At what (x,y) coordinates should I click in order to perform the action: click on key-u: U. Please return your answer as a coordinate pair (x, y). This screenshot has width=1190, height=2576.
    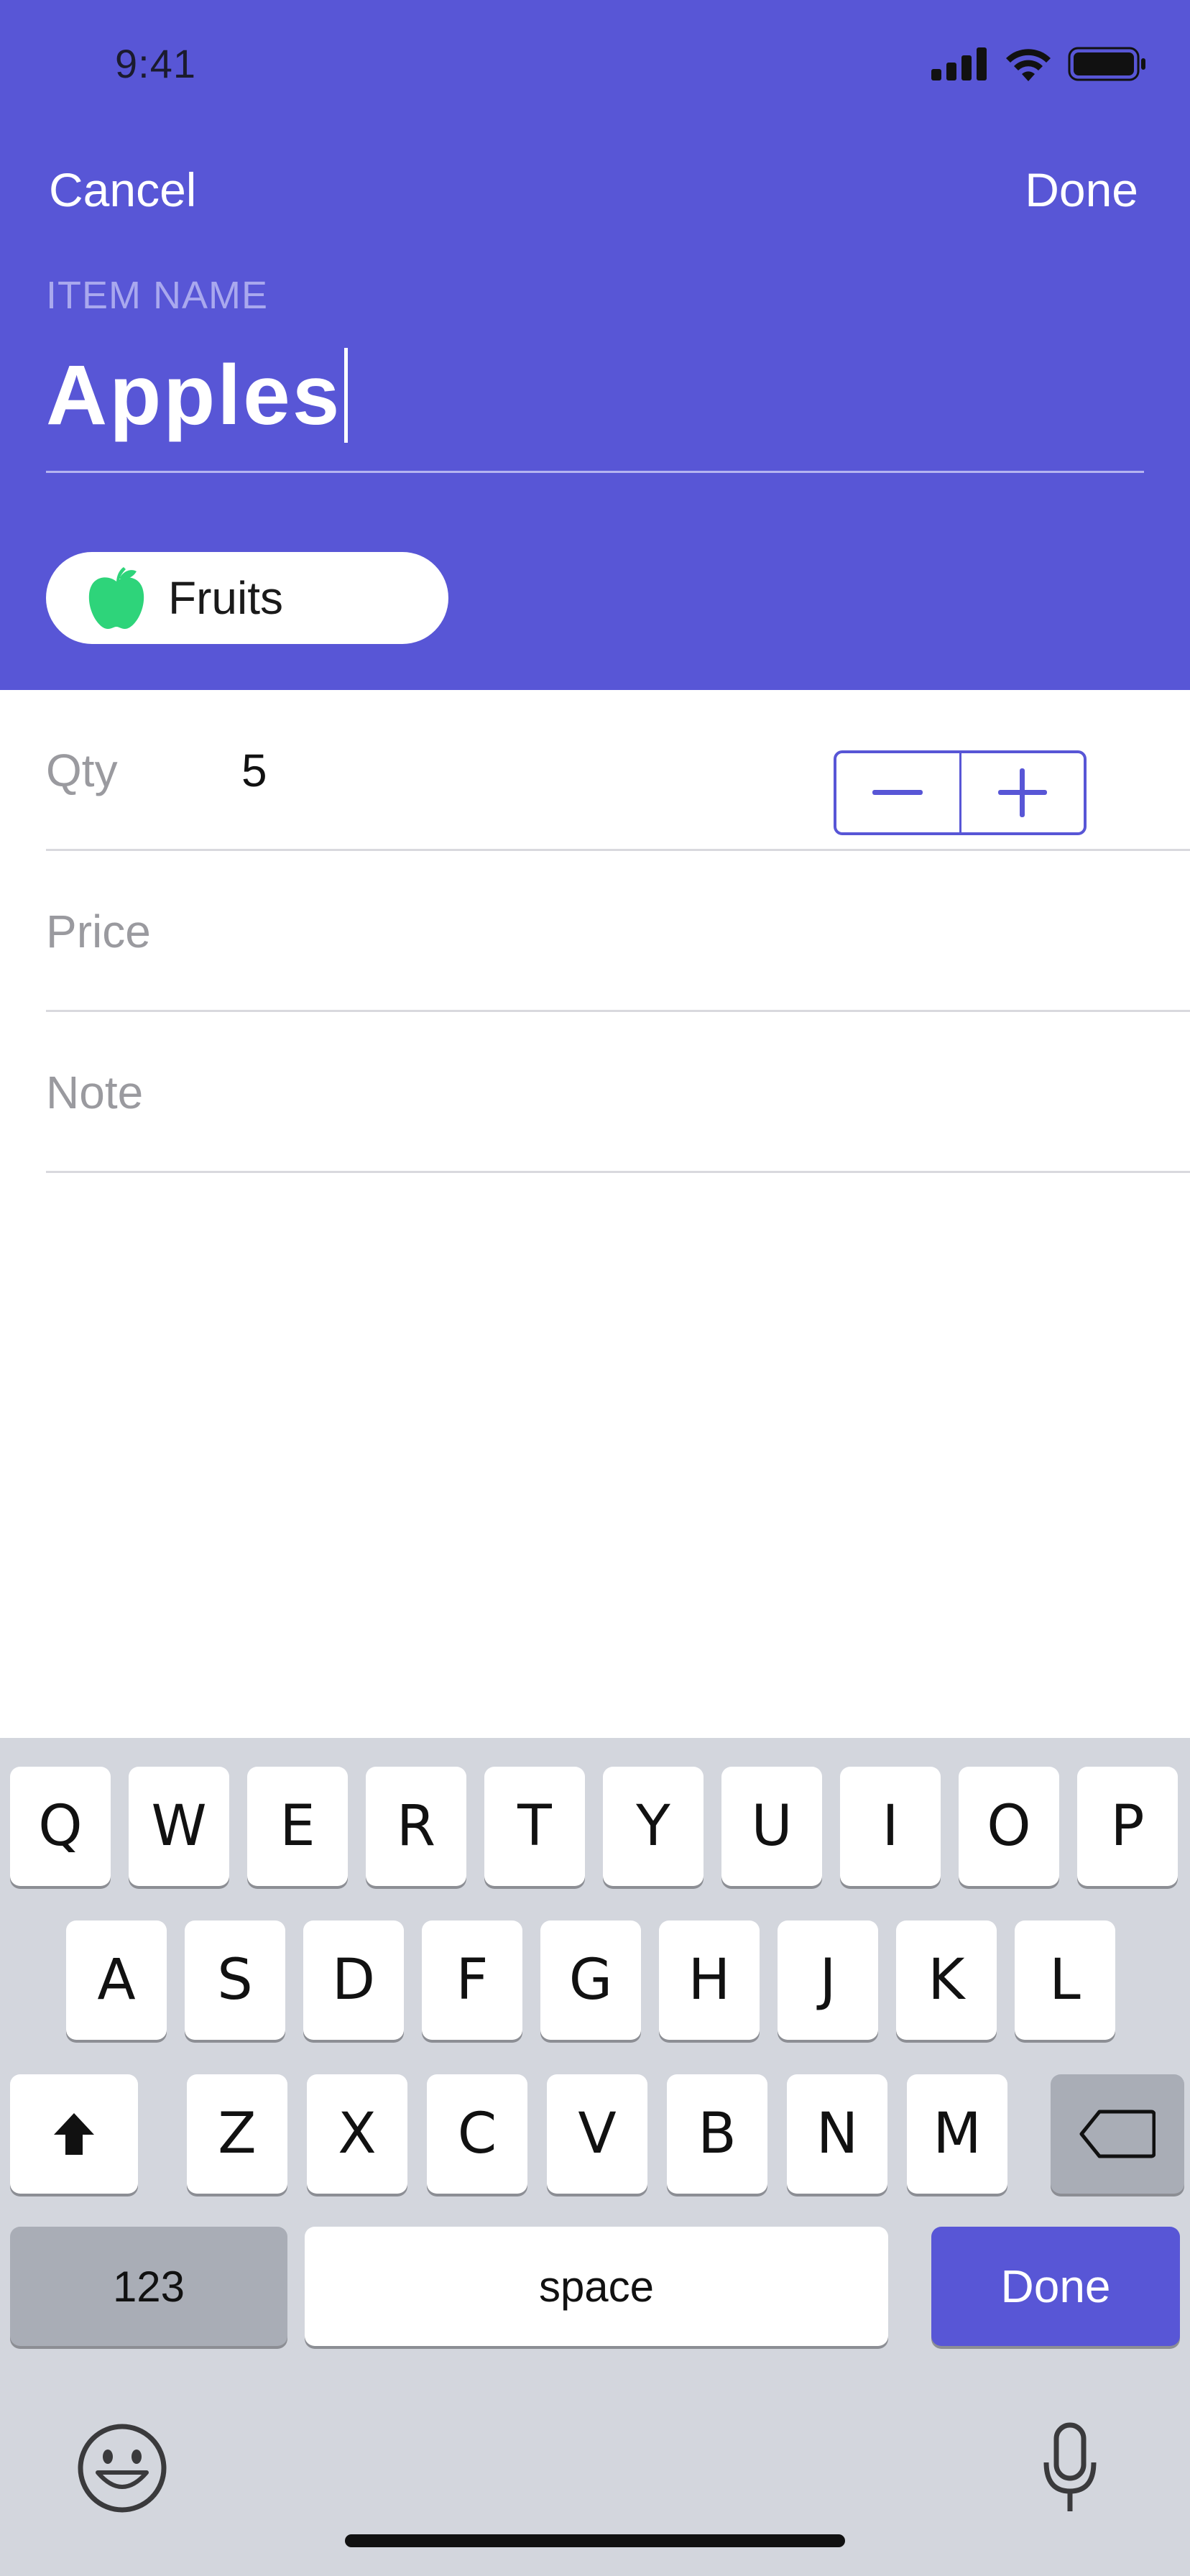
    Looking at the image, I should click on (771, 1826).